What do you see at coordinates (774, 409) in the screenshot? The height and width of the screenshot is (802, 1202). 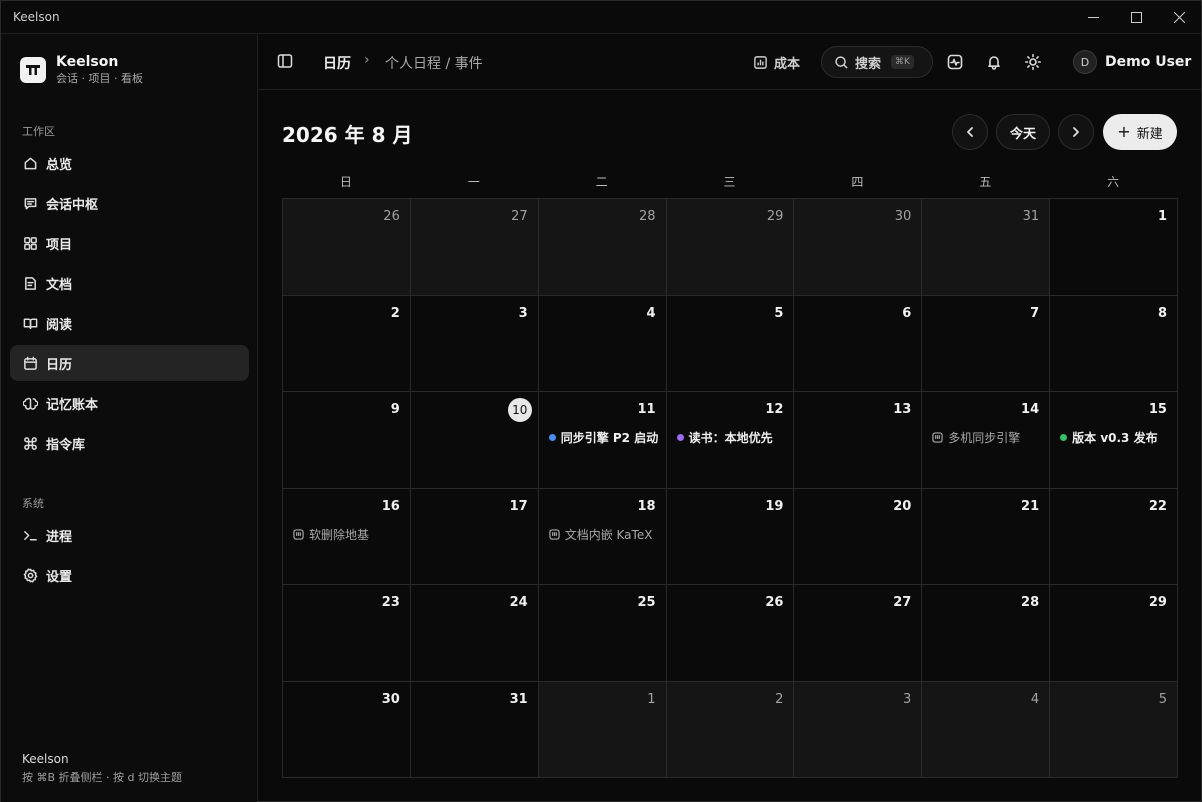 I see `day-number: 12` at bounding box center [774, 409].